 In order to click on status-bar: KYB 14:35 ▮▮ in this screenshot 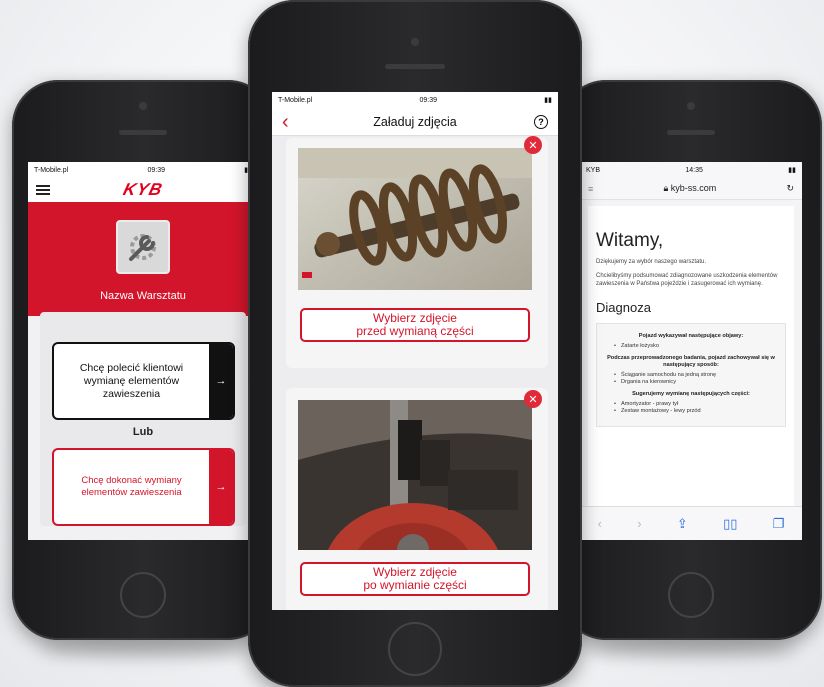, I will do `click(691, 170)`.